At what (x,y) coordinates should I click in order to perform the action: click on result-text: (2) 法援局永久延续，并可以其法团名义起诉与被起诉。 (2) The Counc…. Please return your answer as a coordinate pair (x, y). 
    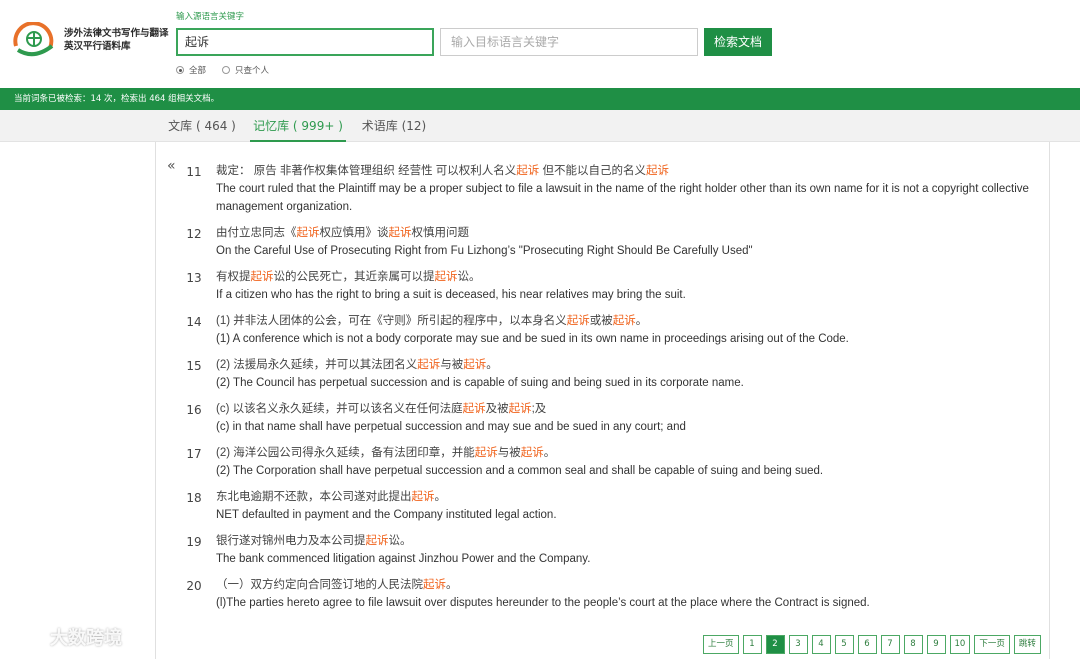
    Looking at the image, I should click on (634, 374).